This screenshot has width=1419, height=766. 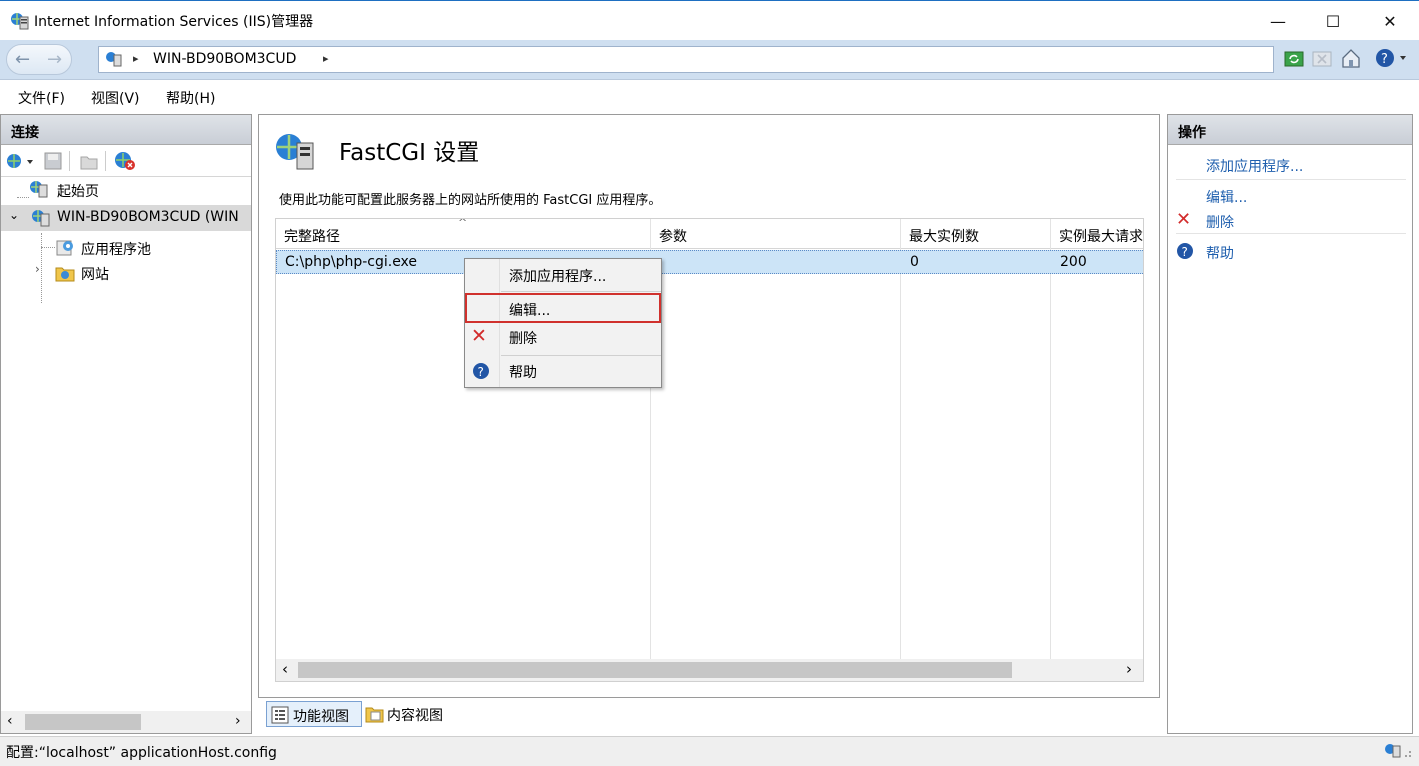 I want to click on col-header-max-instances: 最大实例数, so click(x=944, y=236).